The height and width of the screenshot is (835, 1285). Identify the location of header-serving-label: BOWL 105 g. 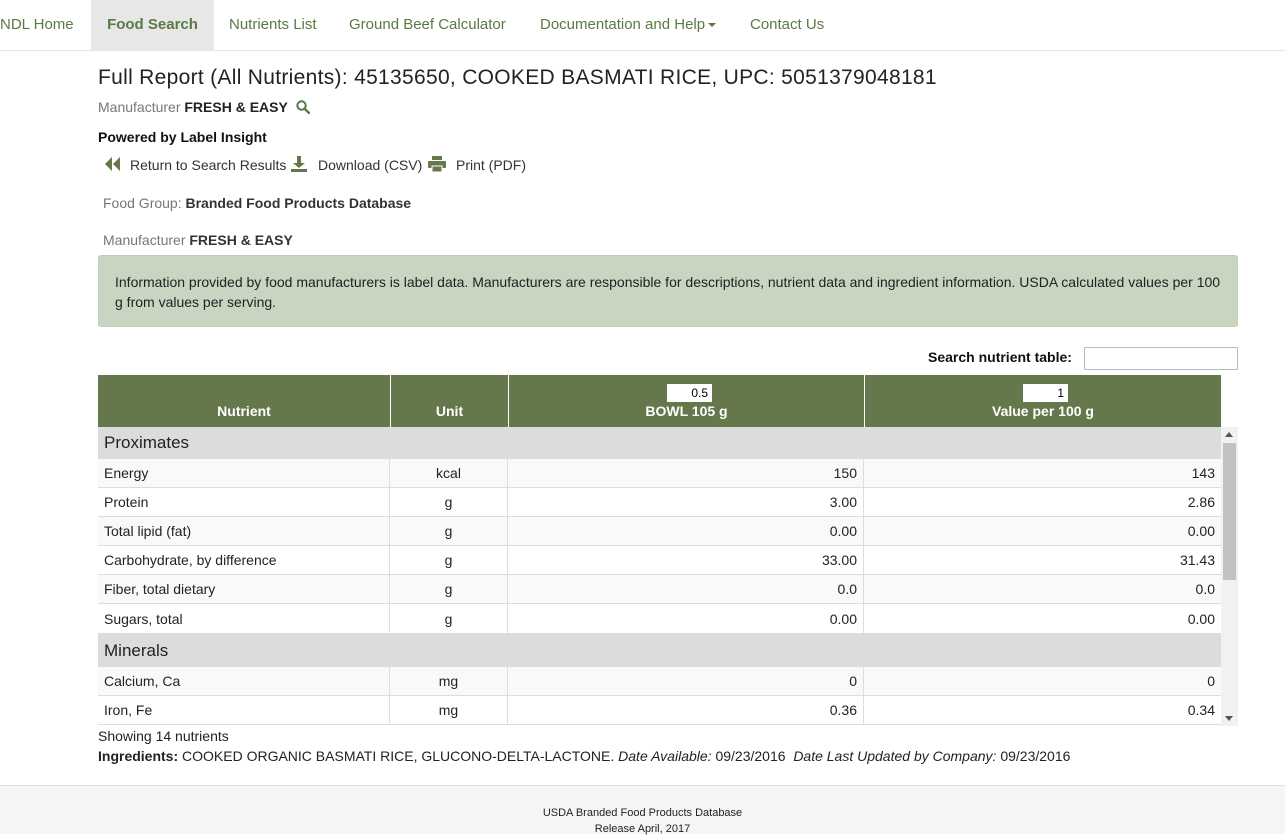
(686, 411).